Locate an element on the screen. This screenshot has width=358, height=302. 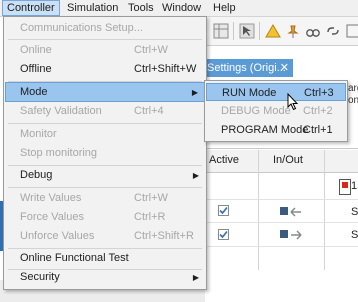
column-active: Active is located at coordinates (224, 160).